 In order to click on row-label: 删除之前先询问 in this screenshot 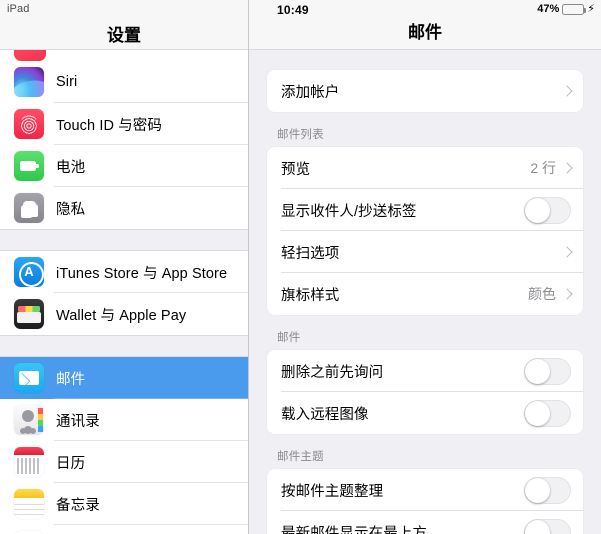, I will do `click(332, 372)`.